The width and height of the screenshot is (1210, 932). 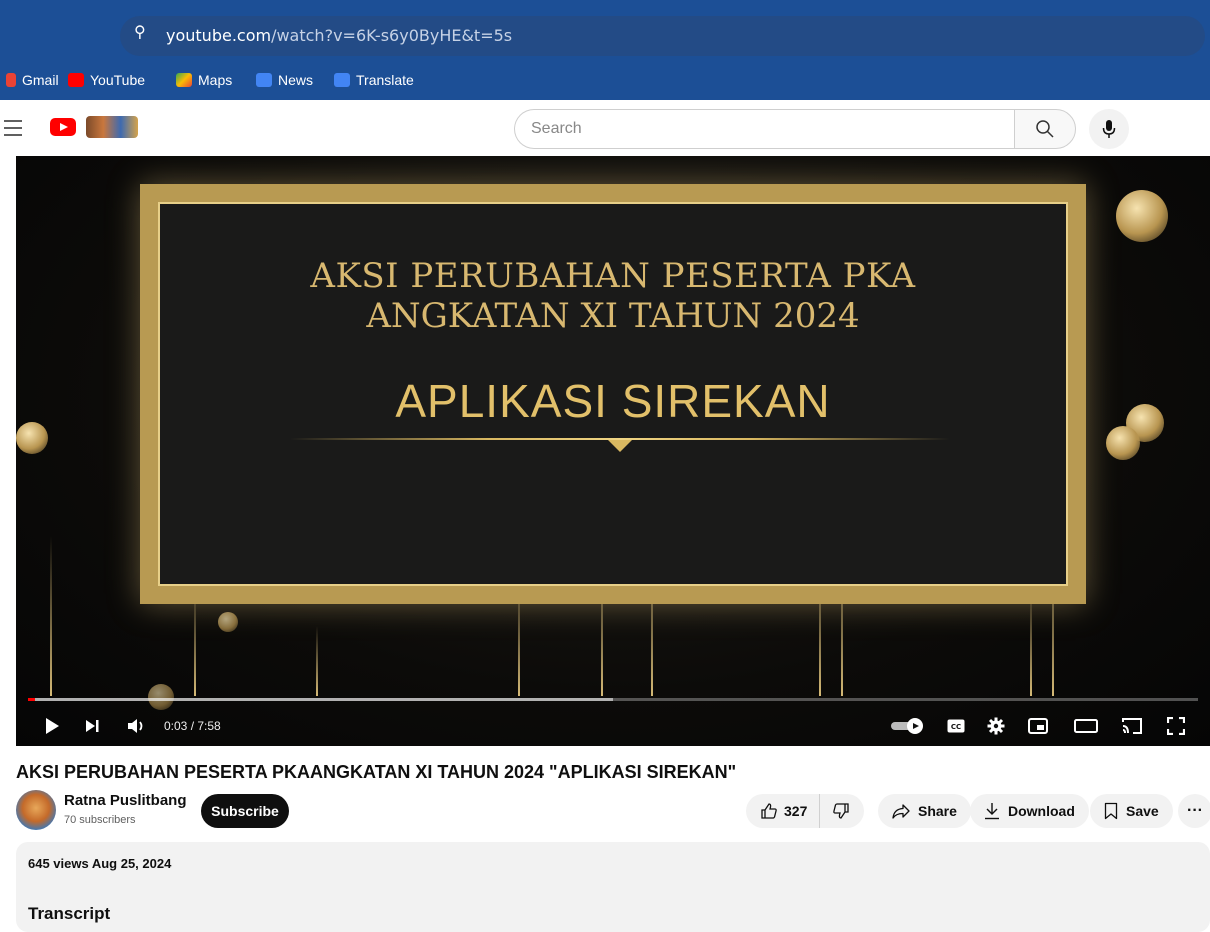 I want to click on maps-icon, so click(x=184, y=80).